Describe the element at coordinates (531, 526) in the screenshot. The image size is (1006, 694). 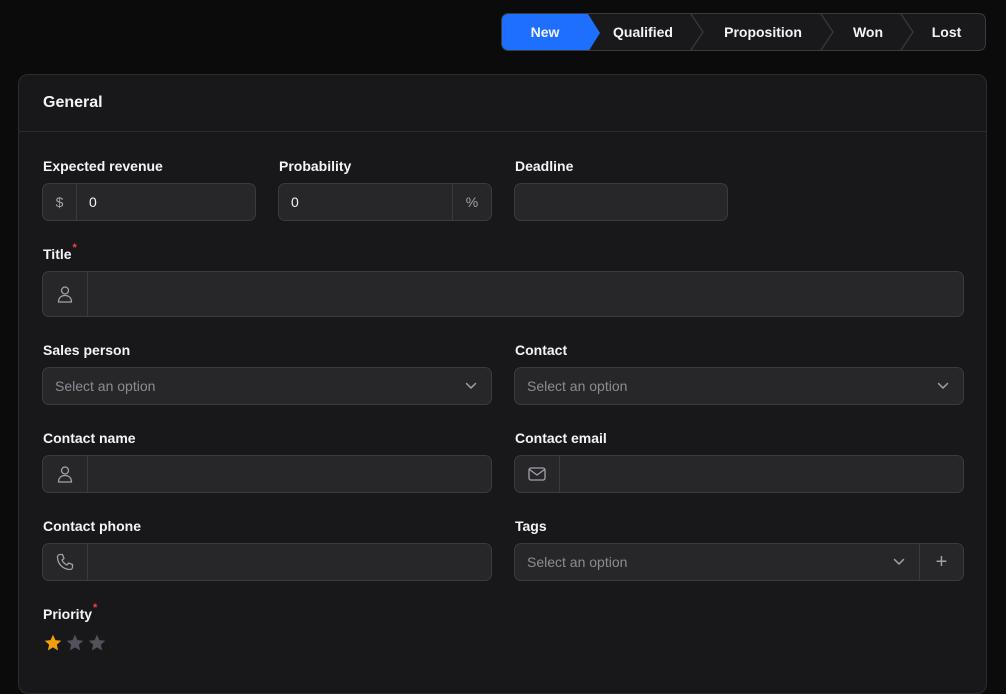
I see `tags-label: Tags` at that location.